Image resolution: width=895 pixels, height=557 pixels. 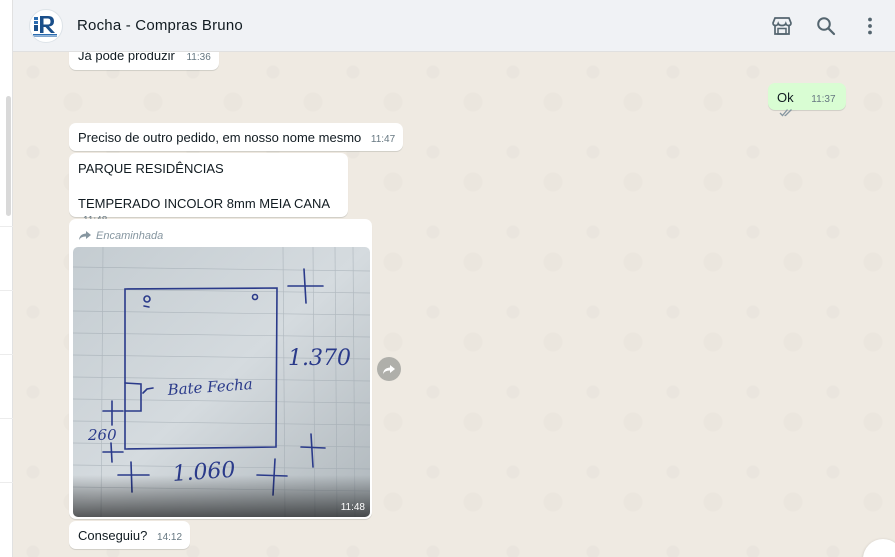 What do you see at coordinates (807, 100) in the screenshot?
I see `message-bubble-outgoing: Ok 11:37` at bounding box center [807, 100].